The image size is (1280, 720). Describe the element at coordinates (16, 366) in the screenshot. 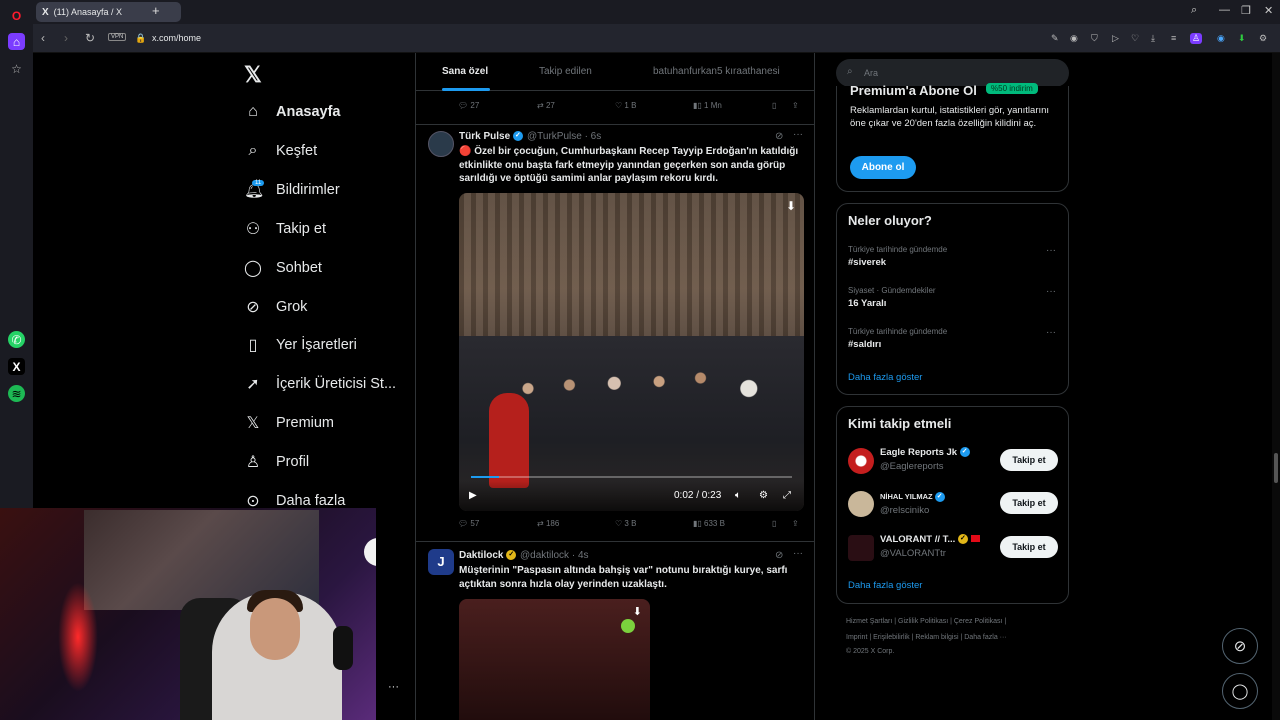

I see `x-app-icon: X` at that location.